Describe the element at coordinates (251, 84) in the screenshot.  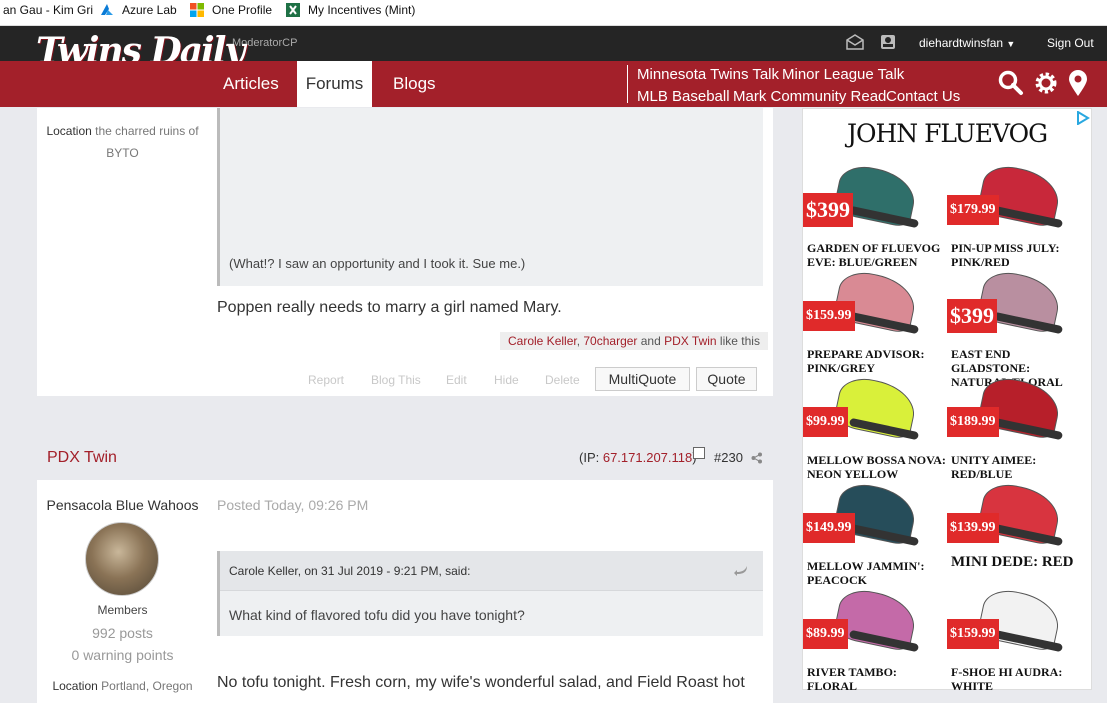
I see `tab-articles: Articles` at that location.